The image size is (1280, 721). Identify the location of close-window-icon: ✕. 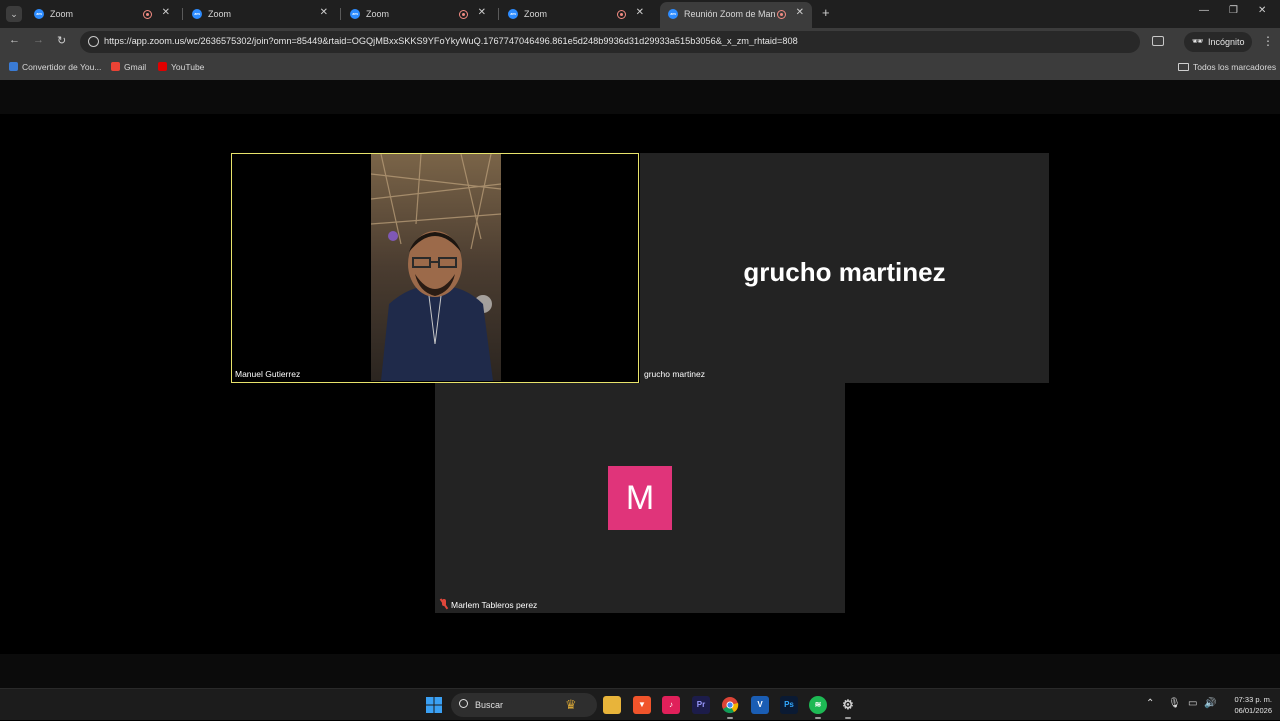
(1262, 10).